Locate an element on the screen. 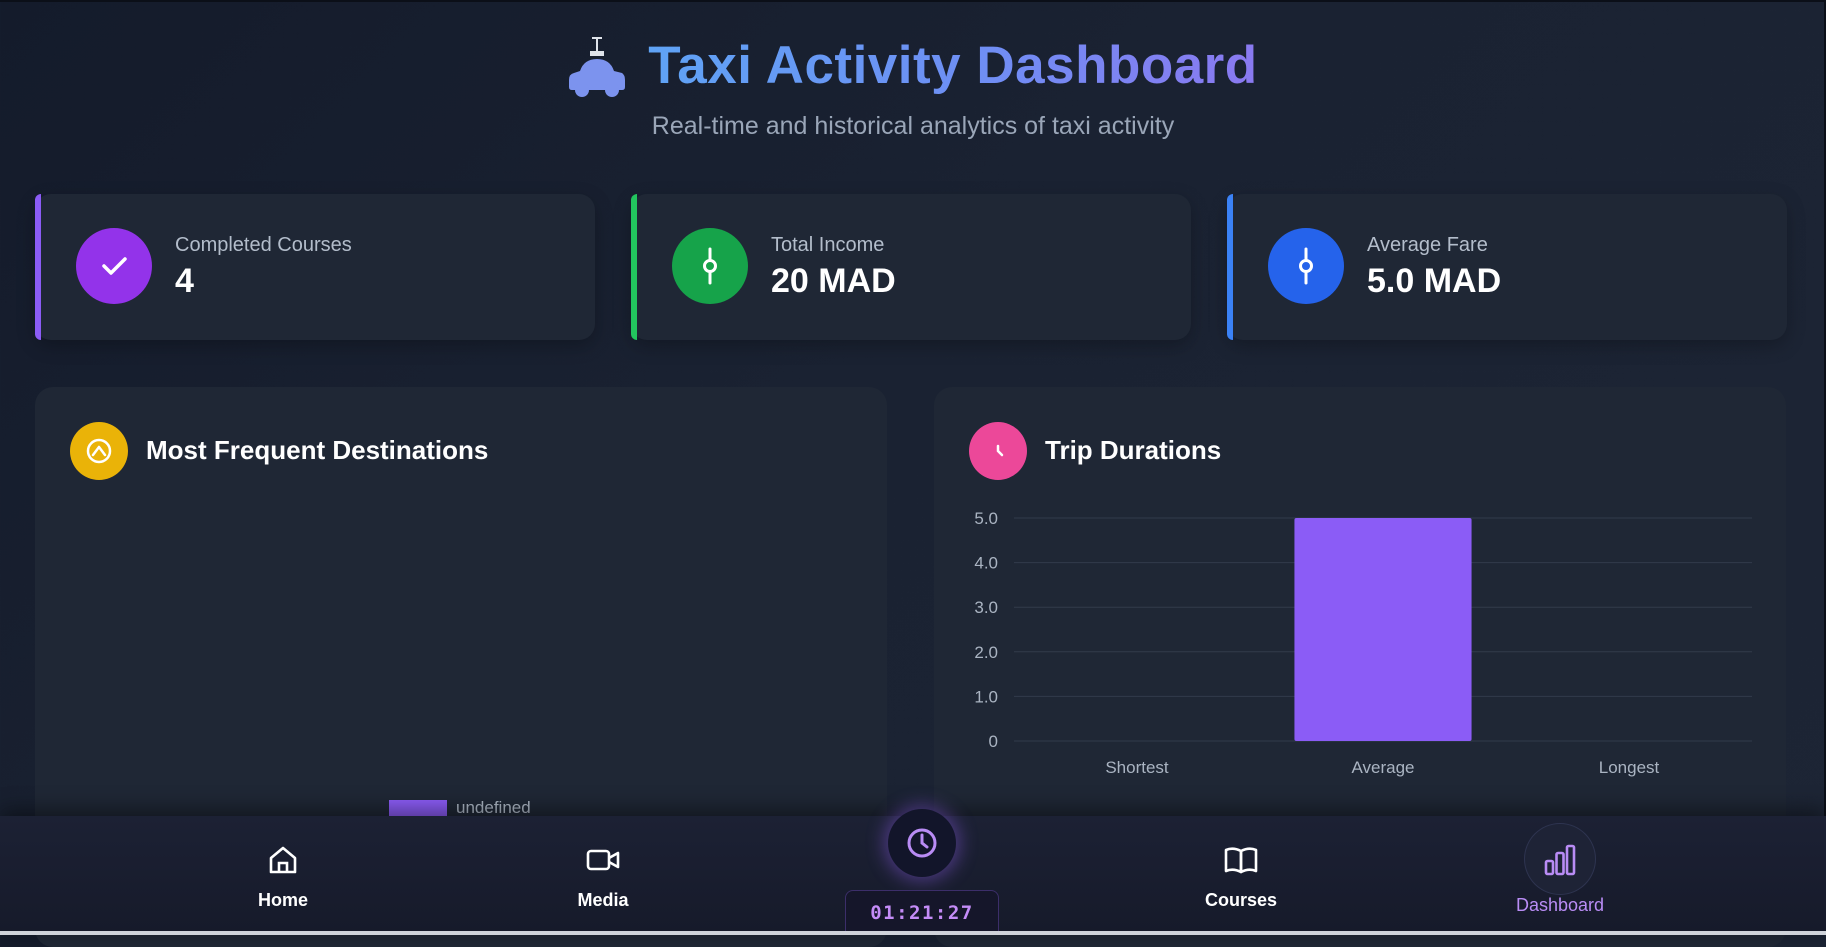 The height and width of the screenshot is (947, 1826). bottom-nav: Home Media 01:21:27 Courses Dashboard is located at coordinates (913, 872).